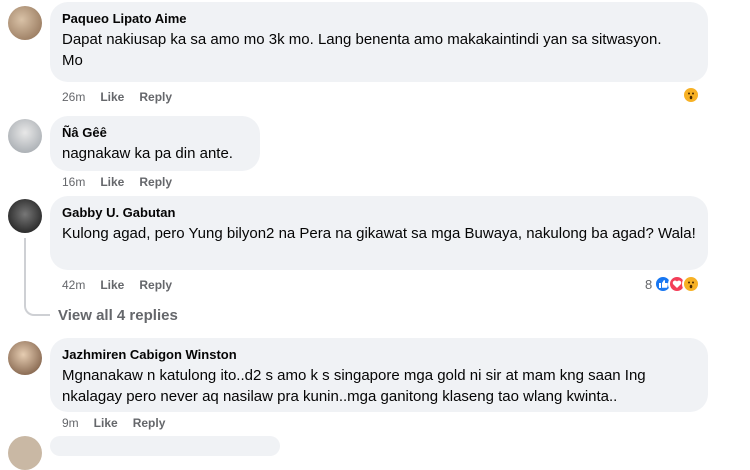  What do you see at coordinates (73, 285) in the screenshot?
I see `comment-time: 42m` at bounding box center [73, 285].